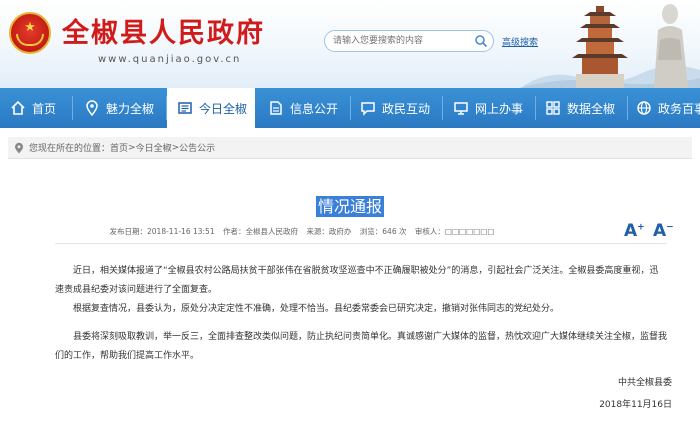 This screenshot has height=425, width=700. Describe the element at coordinates (635, 405) in the screenshot. I see `article-date: 2018年11月16日` at that location.